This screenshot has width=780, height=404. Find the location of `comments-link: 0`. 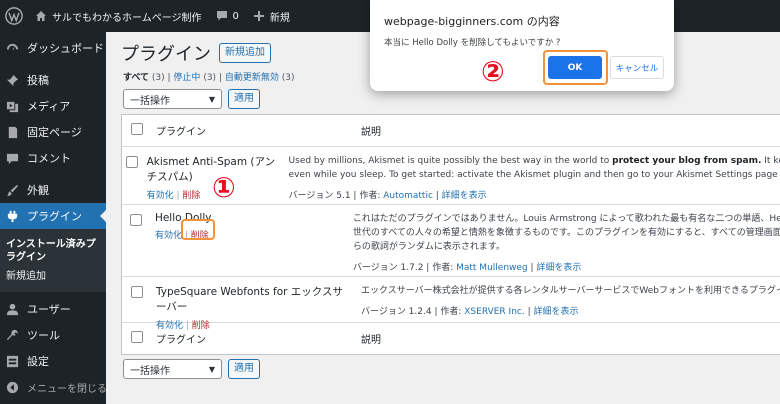

comments-link: 0 is located at coordinates (227, 16).